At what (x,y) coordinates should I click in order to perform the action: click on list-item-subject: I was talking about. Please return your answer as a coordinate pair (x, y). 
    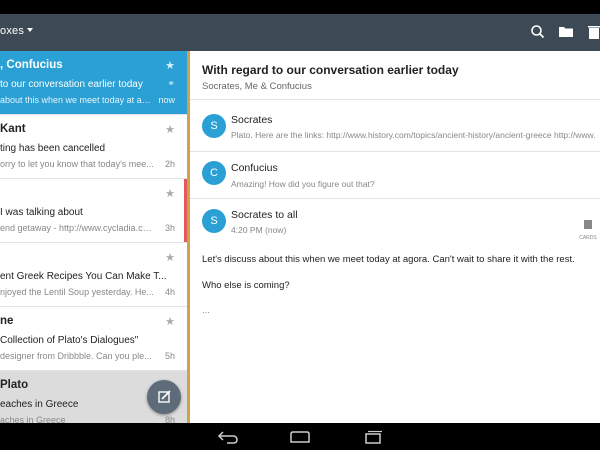
    Looking at the image, I should click on (41, 212).